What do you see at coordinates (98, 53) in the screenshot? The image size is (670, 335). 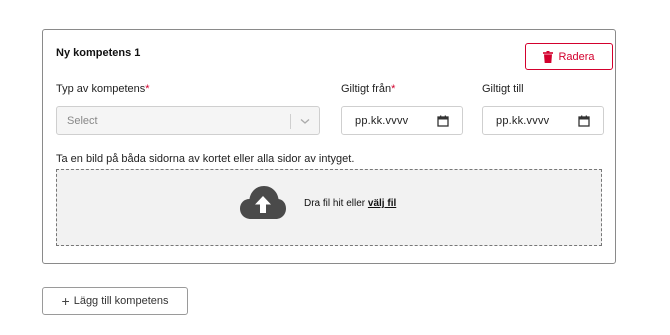 I see `card-title: Ny kompetens 1` at bounding box center [98, 53].